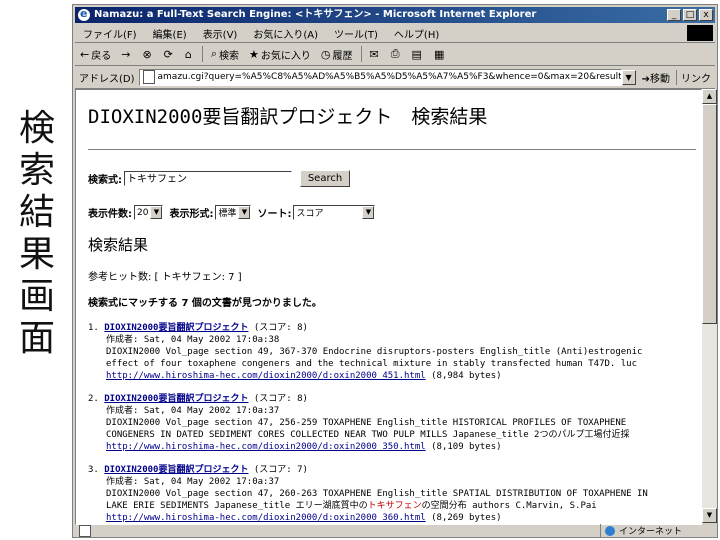 Image resolution: width=720 pixels, height=540 pixels. Describe the element at coordinates (660, 79) in the screenshot. I see `go-label: 移動` at that location.